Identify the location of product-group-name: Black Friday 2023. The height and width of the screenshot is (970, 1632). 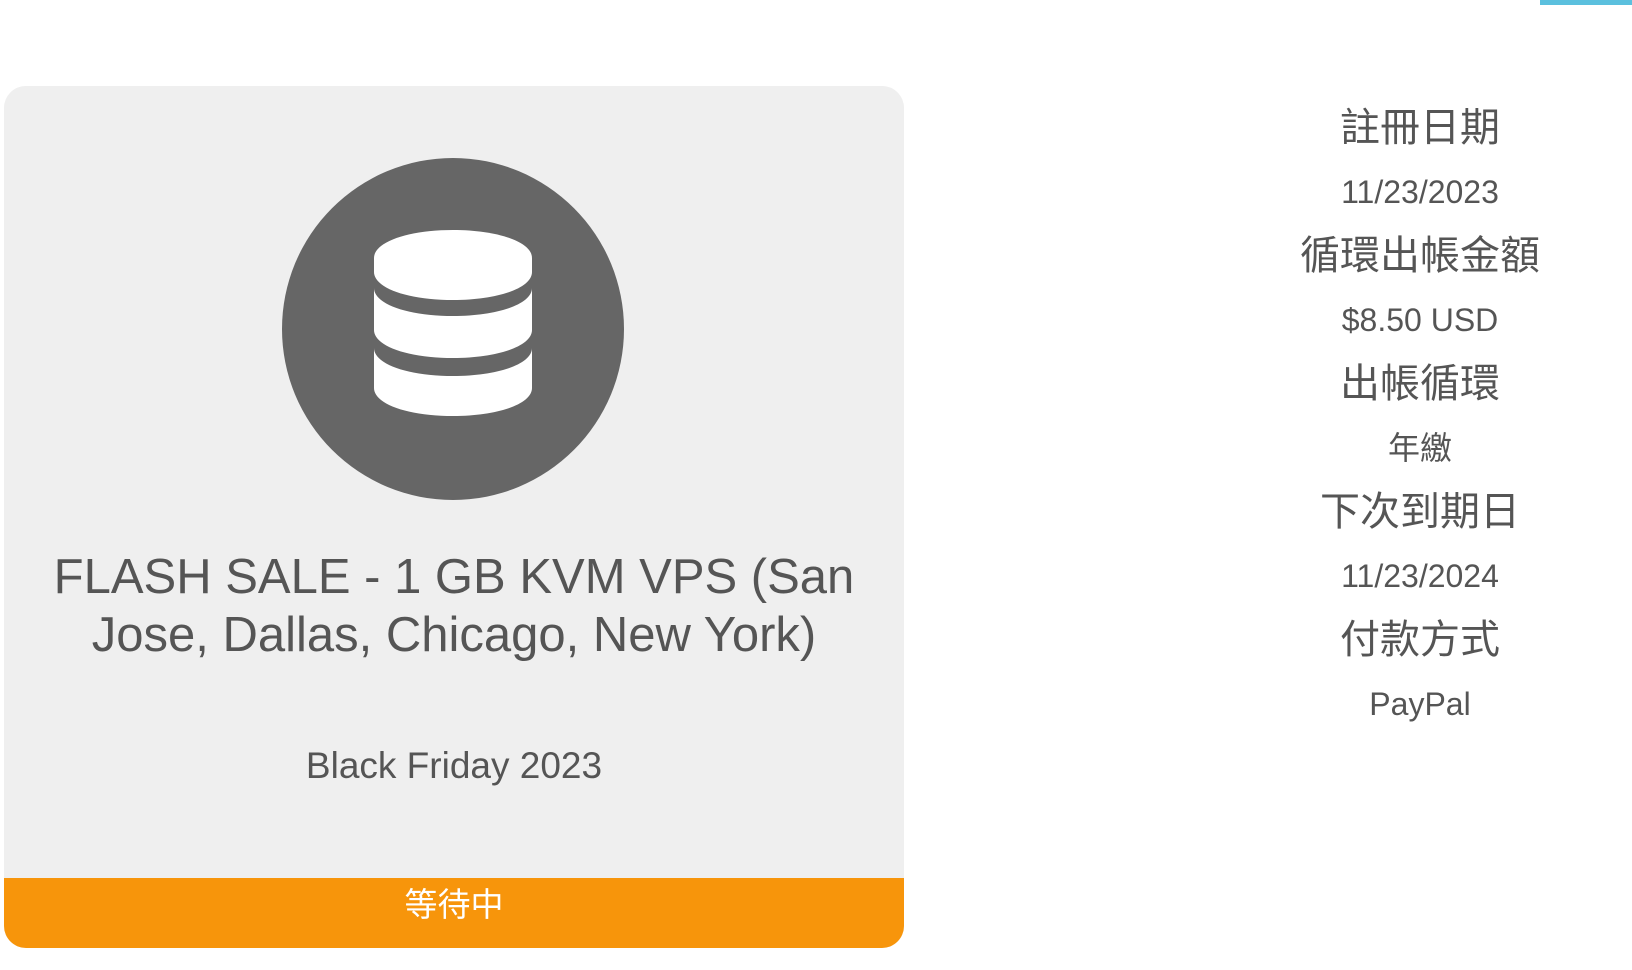
(454, 765).